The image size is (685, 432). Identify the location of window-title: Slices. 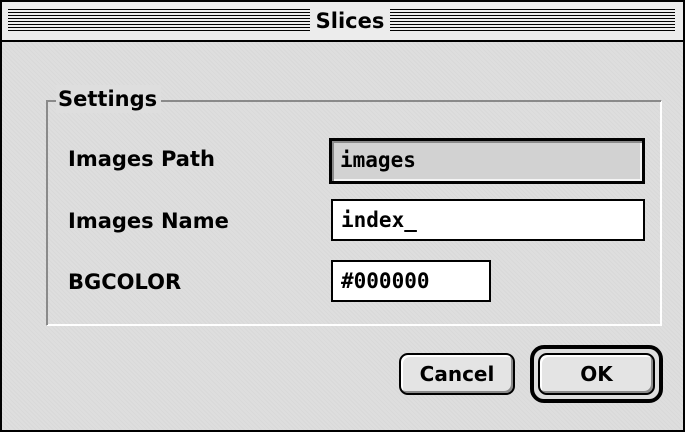
(350, 21).